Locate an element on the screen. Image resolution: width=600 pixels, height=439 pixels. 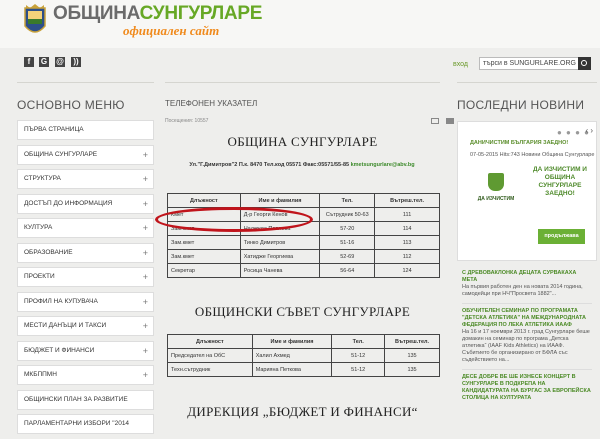
site-title: ОБЩИНАСУНГУРЛАРЕ is located at coordinates (157, 14).